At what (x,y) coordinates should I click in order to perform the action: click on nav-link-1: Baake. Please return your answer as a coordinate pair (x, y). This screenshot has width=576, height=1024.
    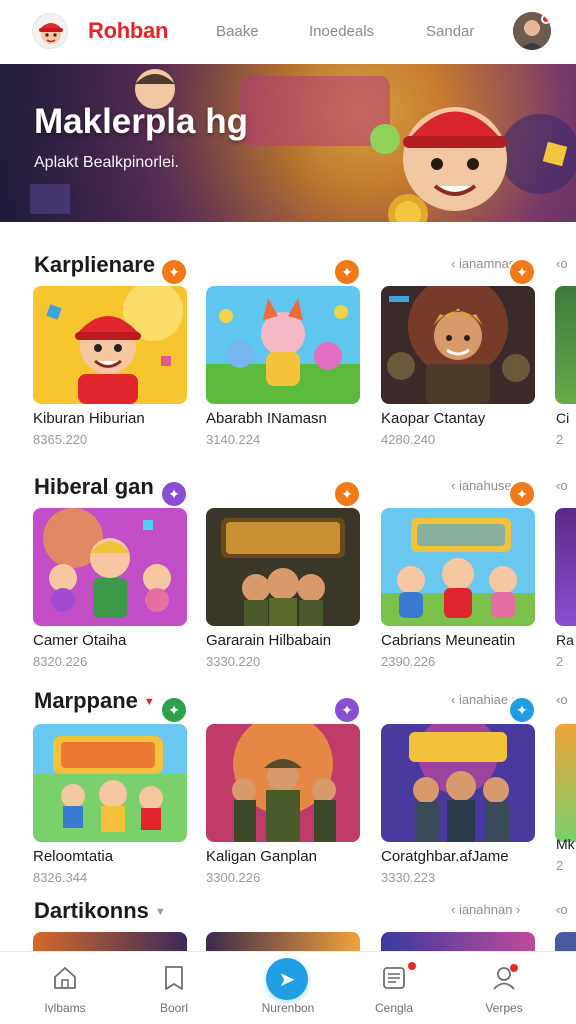
    Looking at the image, I should click on (237, 31).